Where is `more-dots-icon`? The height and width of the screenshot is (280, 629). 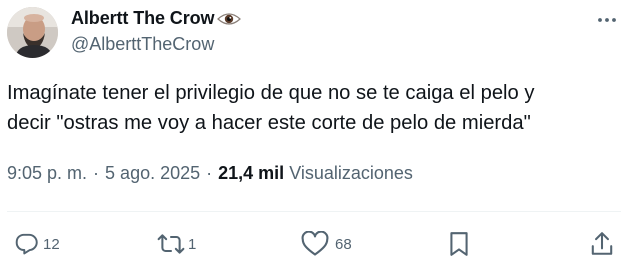 more-dots-icon is located at coordinates (607, 20).